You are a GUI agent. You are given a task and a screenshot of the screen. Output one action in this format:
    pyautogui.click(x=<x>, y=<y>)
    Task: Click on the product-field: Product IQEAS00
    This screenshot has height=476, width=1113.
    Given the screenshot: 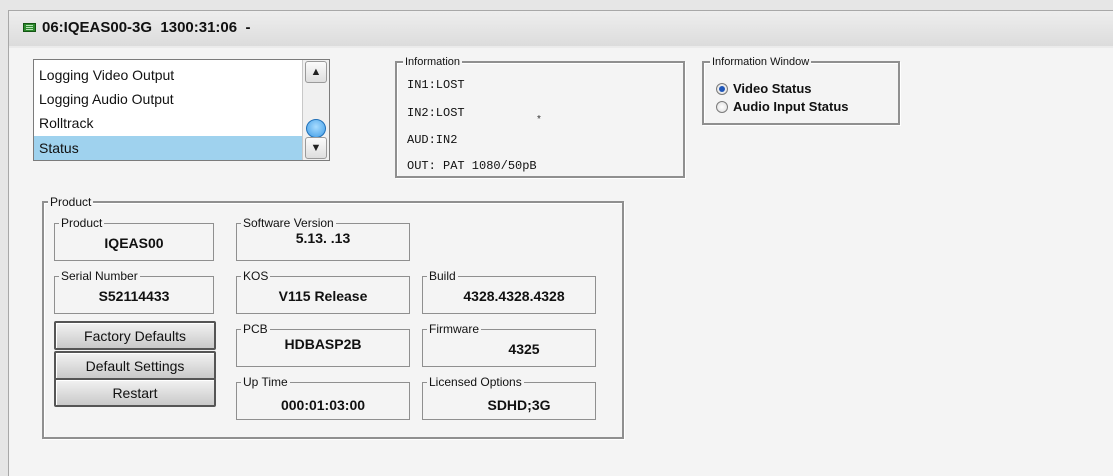 What is the action you would take?
    pyautogui.click(x=134, y=238)
    